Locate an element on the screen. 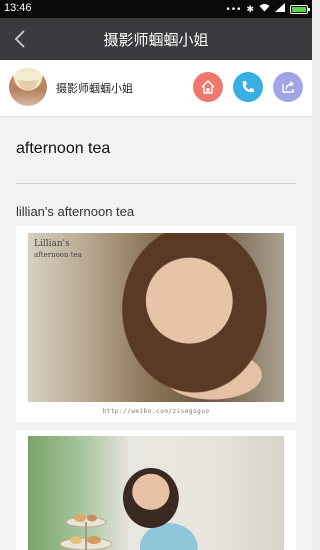  phone-button is located at coordinates (248, 87).